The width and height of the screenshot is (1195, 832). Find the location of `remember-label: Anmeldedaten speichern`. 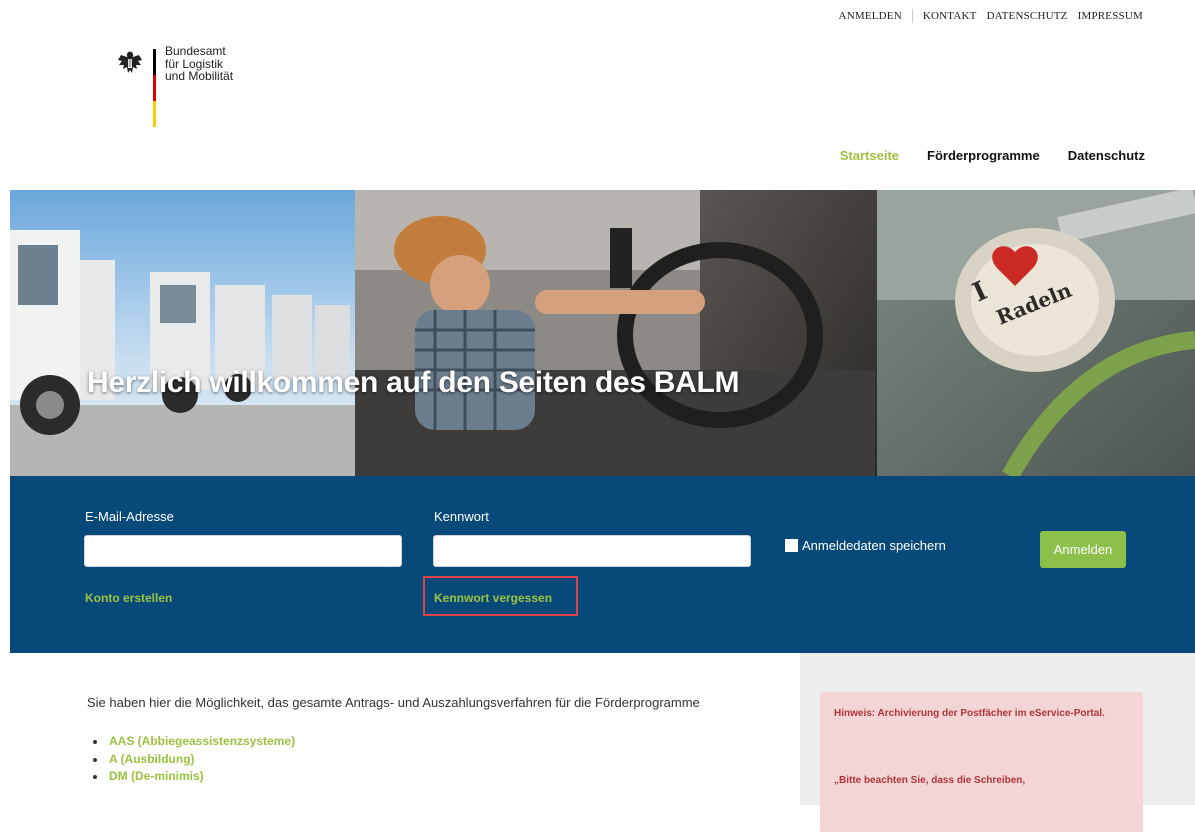

remember-label: Anmeldedaten speichern is located at coordinates (874, 545).